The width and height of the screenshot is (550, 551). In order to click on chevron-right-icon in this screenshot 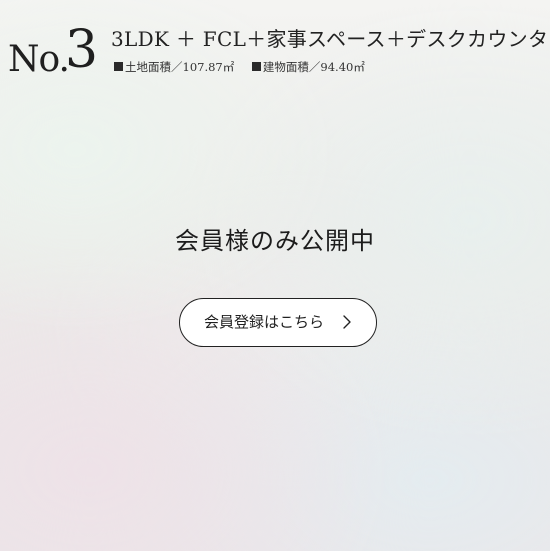, I will do `click(347, 322)`.